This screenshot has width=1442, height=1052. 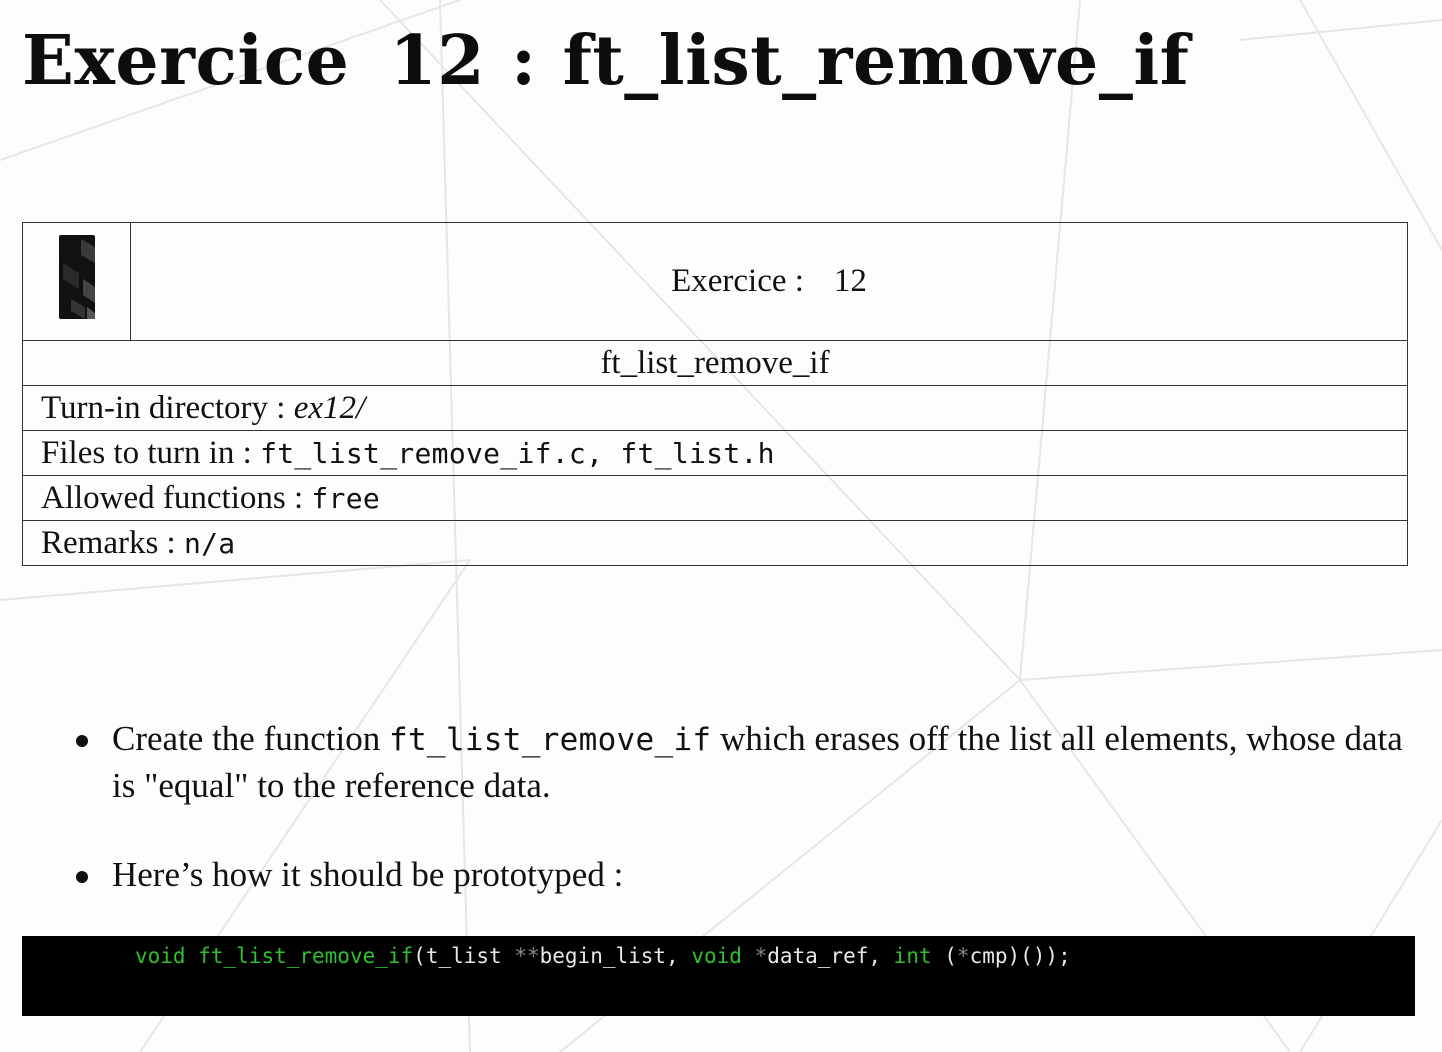 I want to click on bullet-1-code: ft_list_remove_if, so click(x=550, y=740).